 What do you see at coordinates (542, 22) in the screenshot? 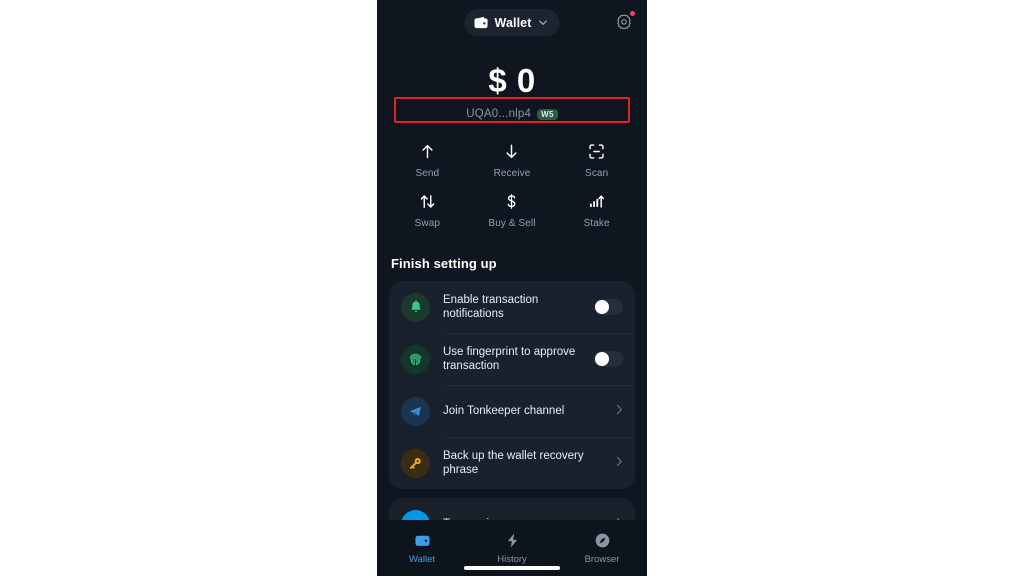
I see `chevron-down-icon` at bounding box center [542, 22].